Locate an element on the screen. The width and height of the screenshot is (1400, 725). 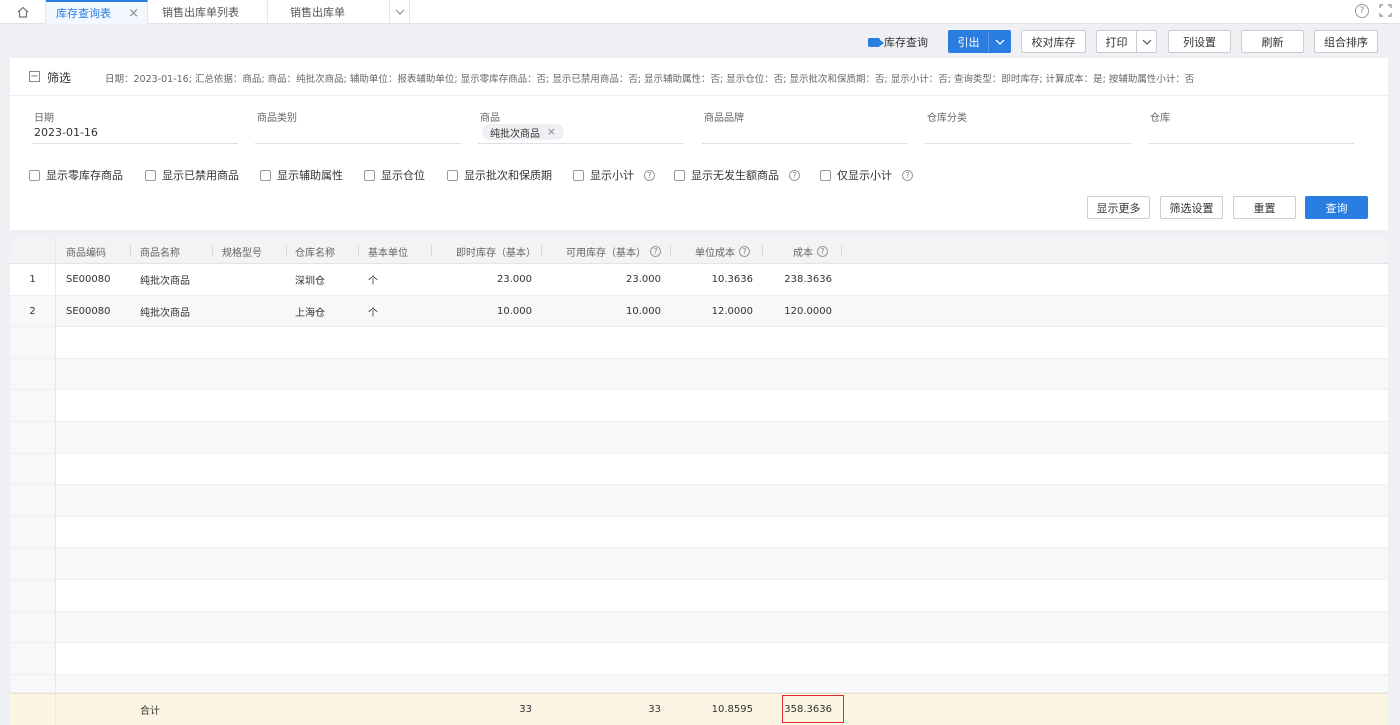
combo-sort-button: 组合排序 is located at coordinates (1346, 41).